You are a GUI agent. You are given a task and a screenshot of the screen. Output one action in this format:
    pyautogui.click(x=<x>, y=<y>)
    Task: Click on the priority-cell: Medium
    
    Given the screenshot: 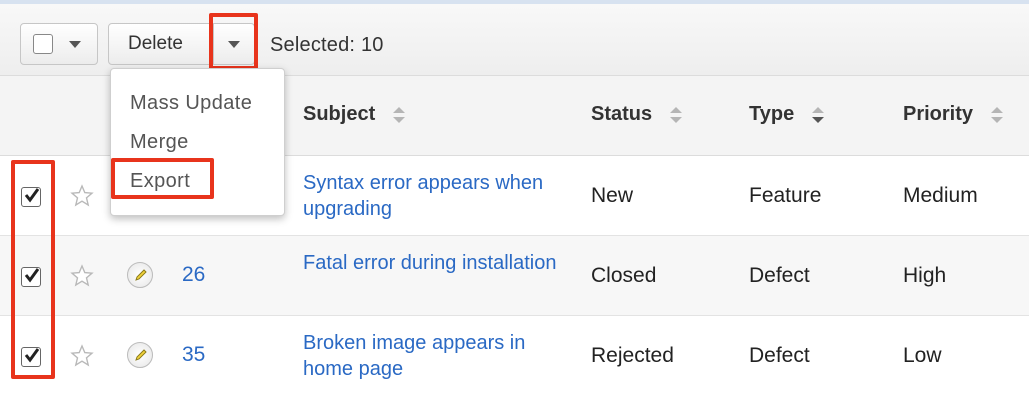 What is the action you would take?
    pyautogui.click(x=940, y=195)
    